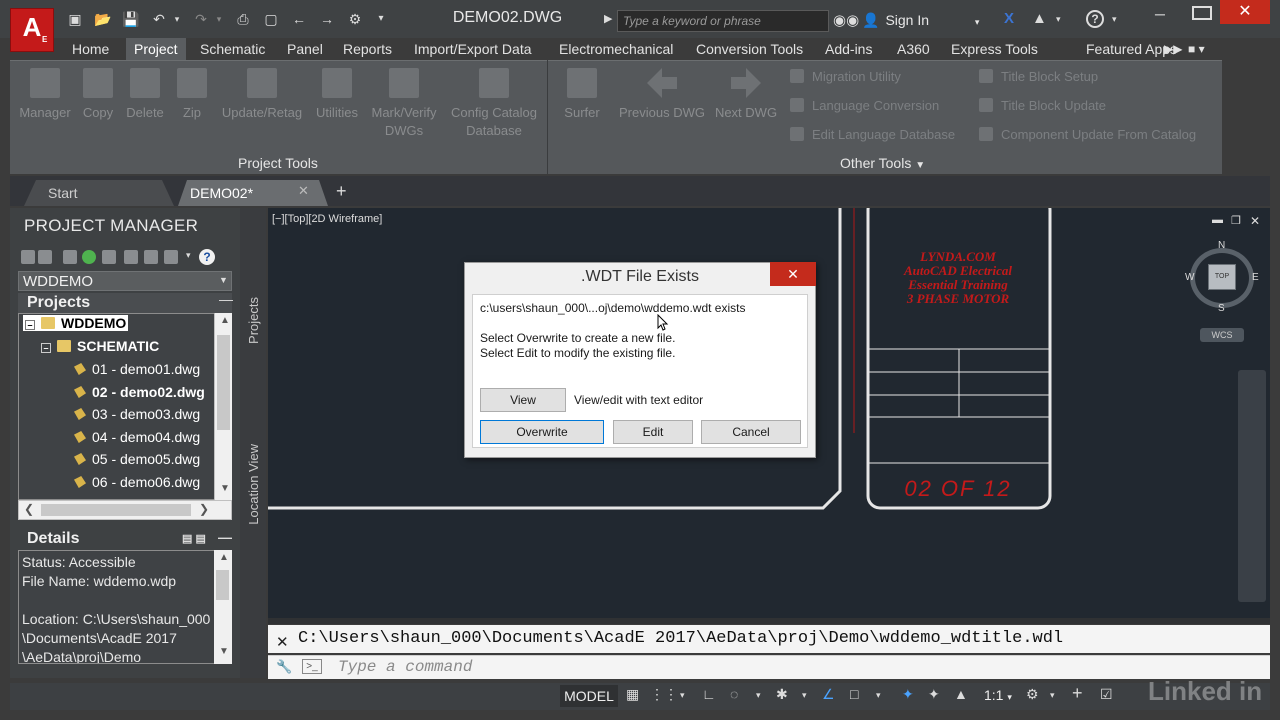  I want to click on view-button: View, so click(523, 400).